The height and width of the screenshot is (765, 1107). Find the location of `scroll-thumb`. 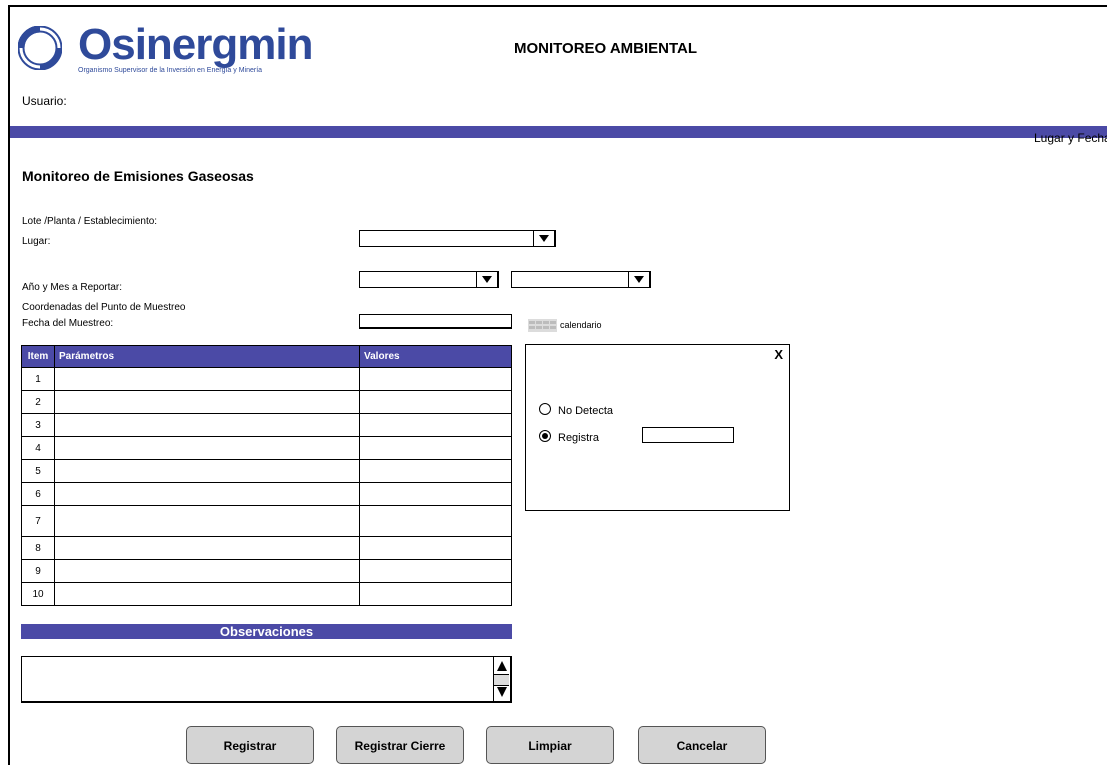

scroll-thumb is located at coordinates (501, 680).